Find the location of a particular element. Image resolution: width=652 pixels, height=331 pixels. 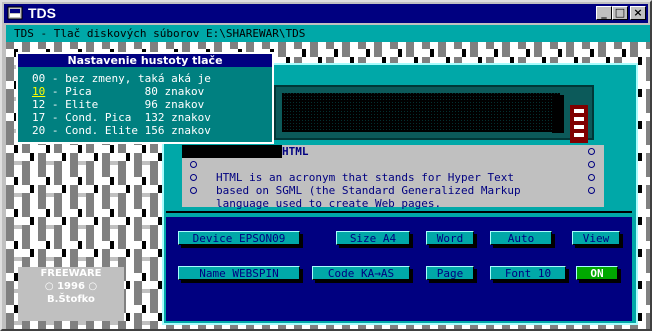

maximize-button: □ is located at coordinates (620, 13).